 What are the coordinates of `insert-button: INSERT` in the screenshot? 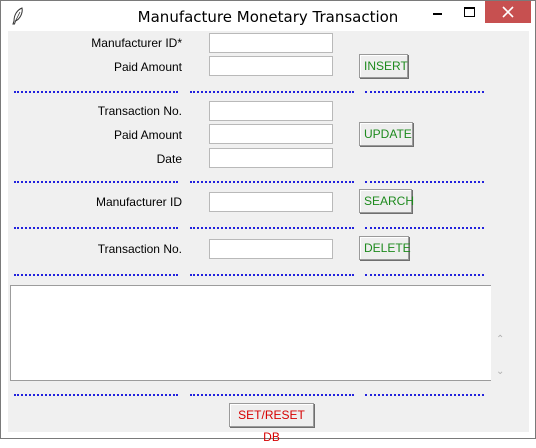 It's located at (383, 66).